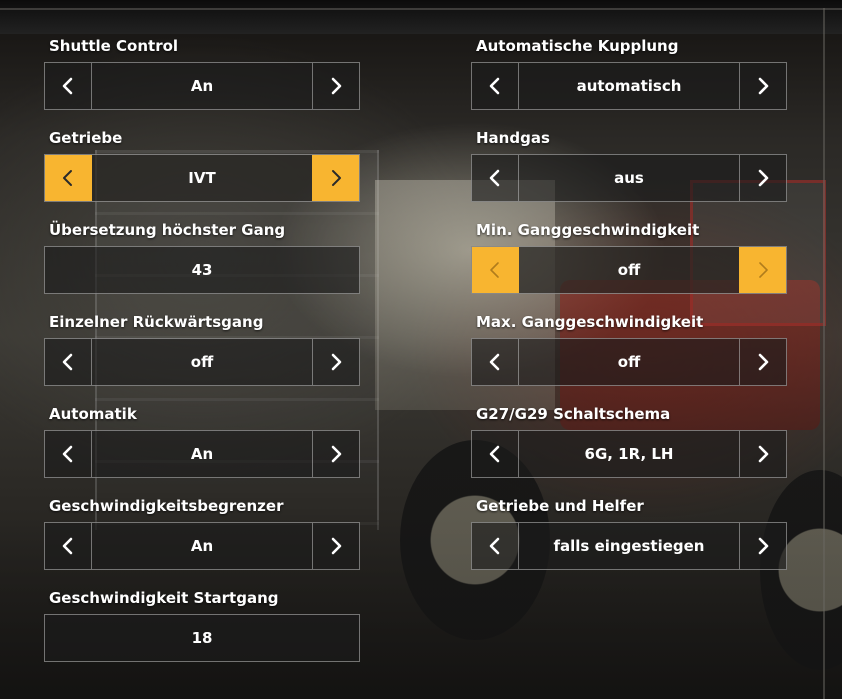 This screenshot has width=842, height=699. I want to click on setting-label: Max. Ganggeschwindigkeit, so click(590, 322).